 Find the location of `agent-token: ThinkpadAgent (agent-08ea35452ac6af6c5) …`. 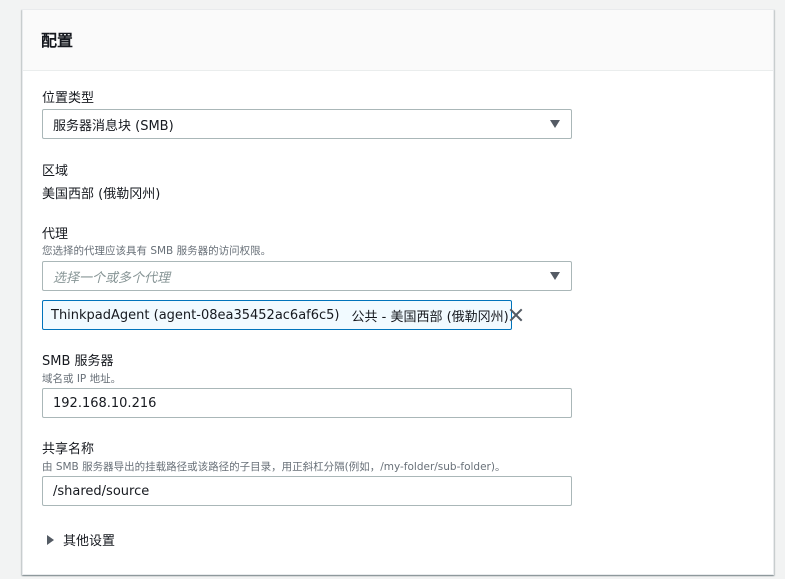

agent-token: ThinkpadAgent (agent-08ea35452ac6af6c5) … is located at coordinates (282, 315).